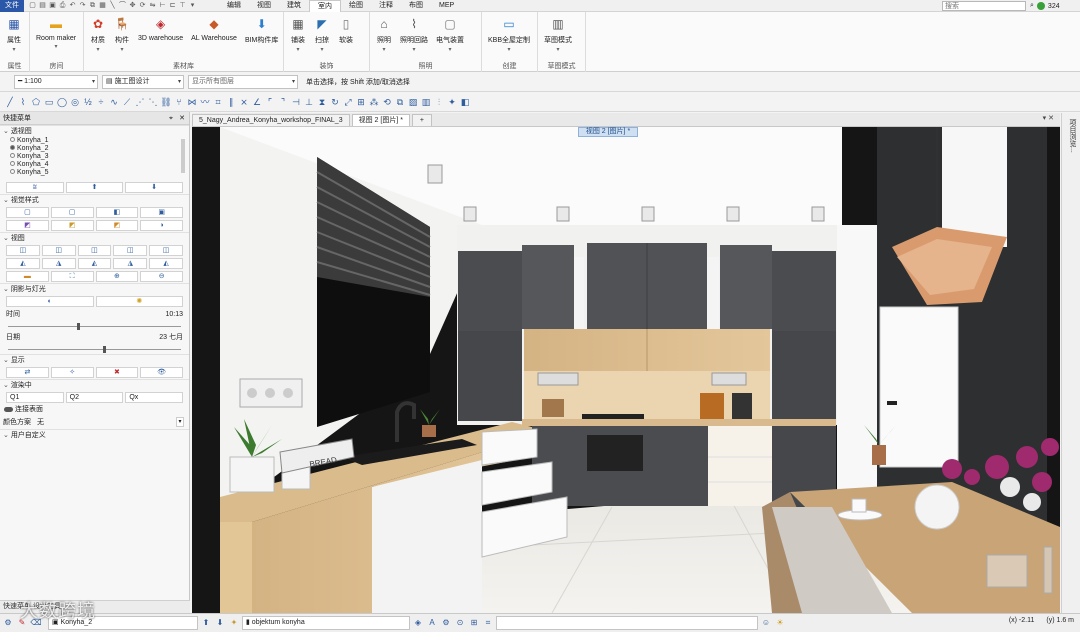  I want to click on tab-edit: 编辑, so click(234, 6).